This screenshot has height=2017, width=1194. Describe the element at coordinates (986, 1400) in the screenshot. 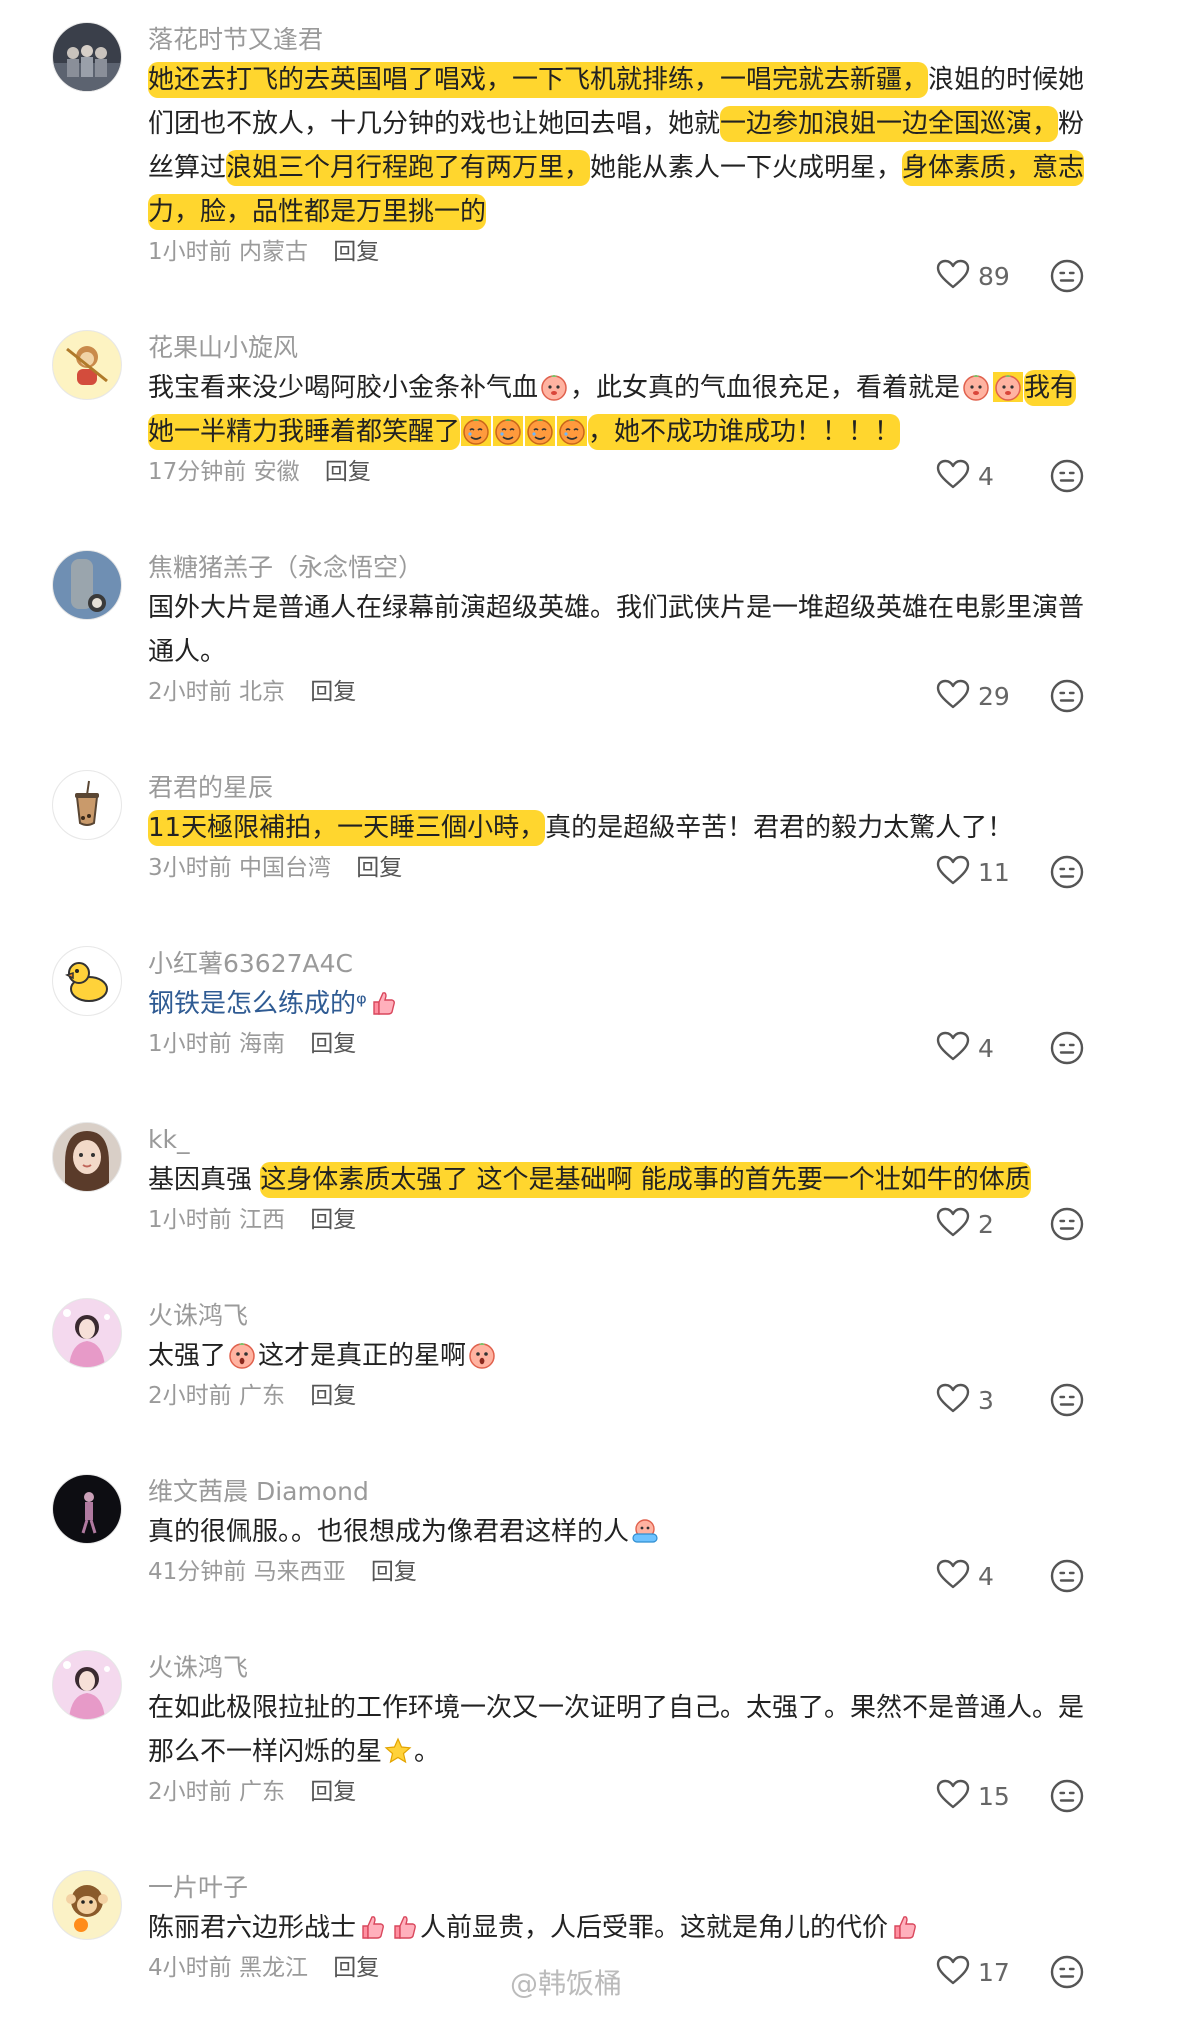

I see `like-count: 3` at that location.